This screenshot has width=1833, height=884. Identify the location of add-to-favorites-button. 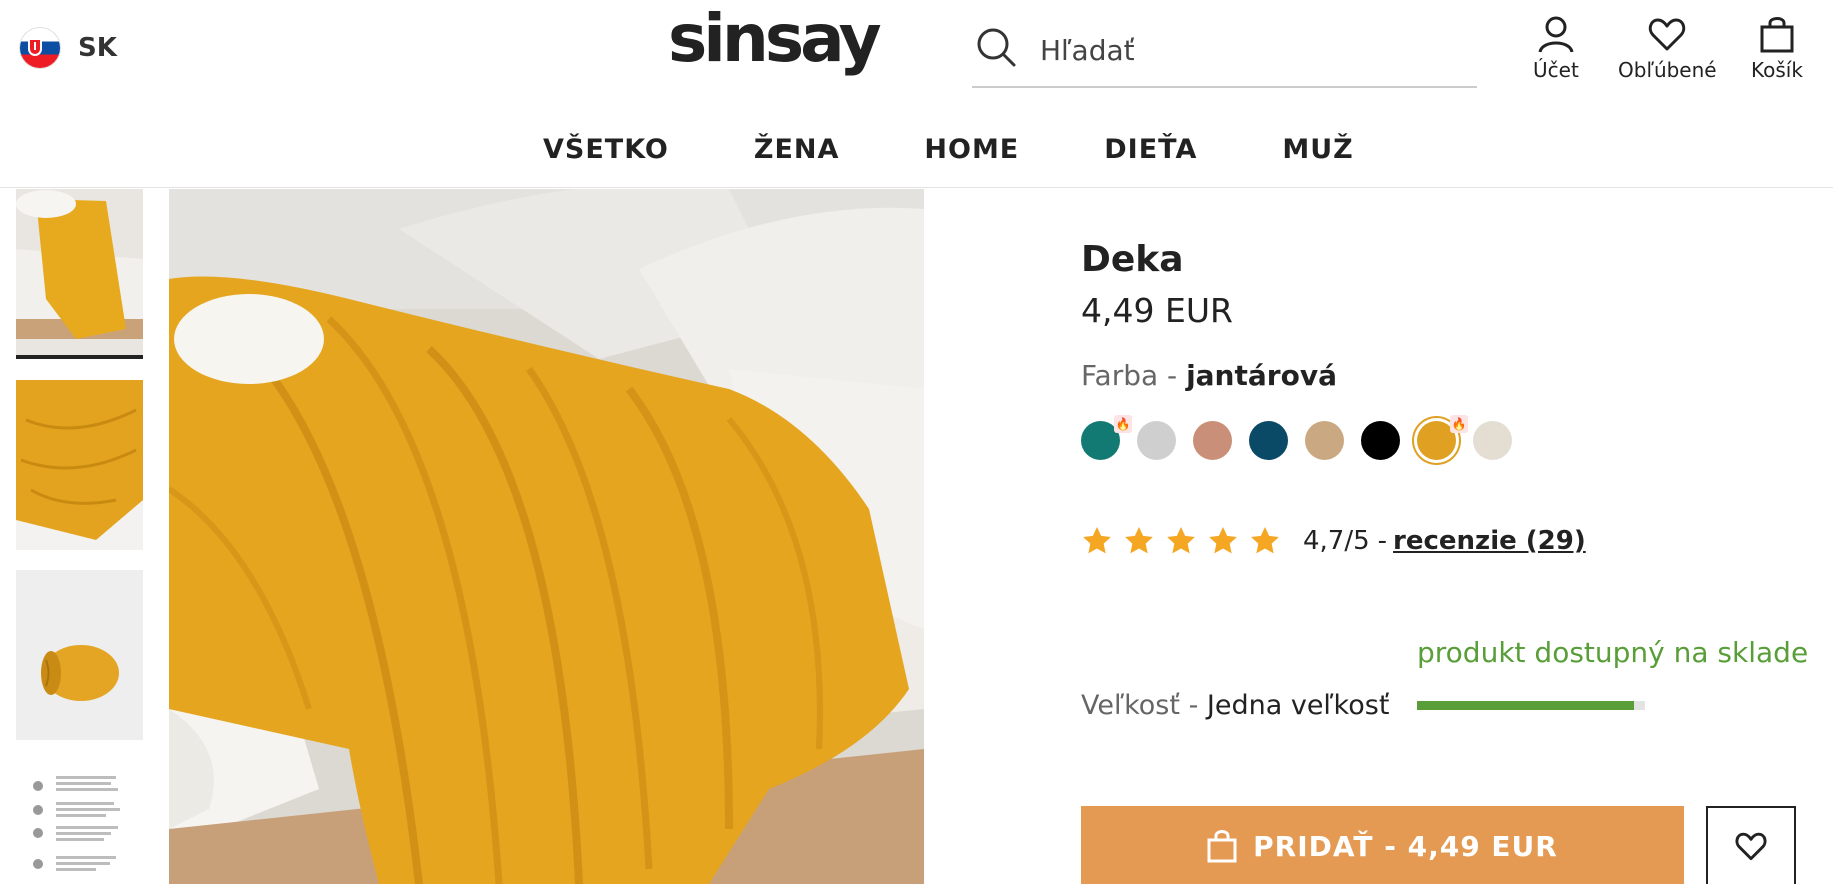
(1751, 845).